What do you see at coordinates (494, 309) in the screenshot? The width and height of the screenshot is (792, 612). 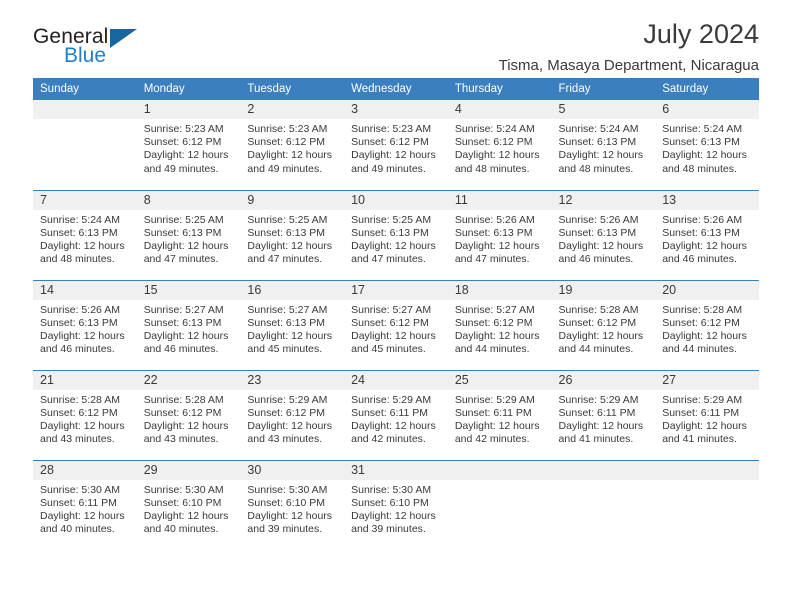 I see `sunrise-text: Sunrise: 5:27 AM` at bounding box center [494, 309].